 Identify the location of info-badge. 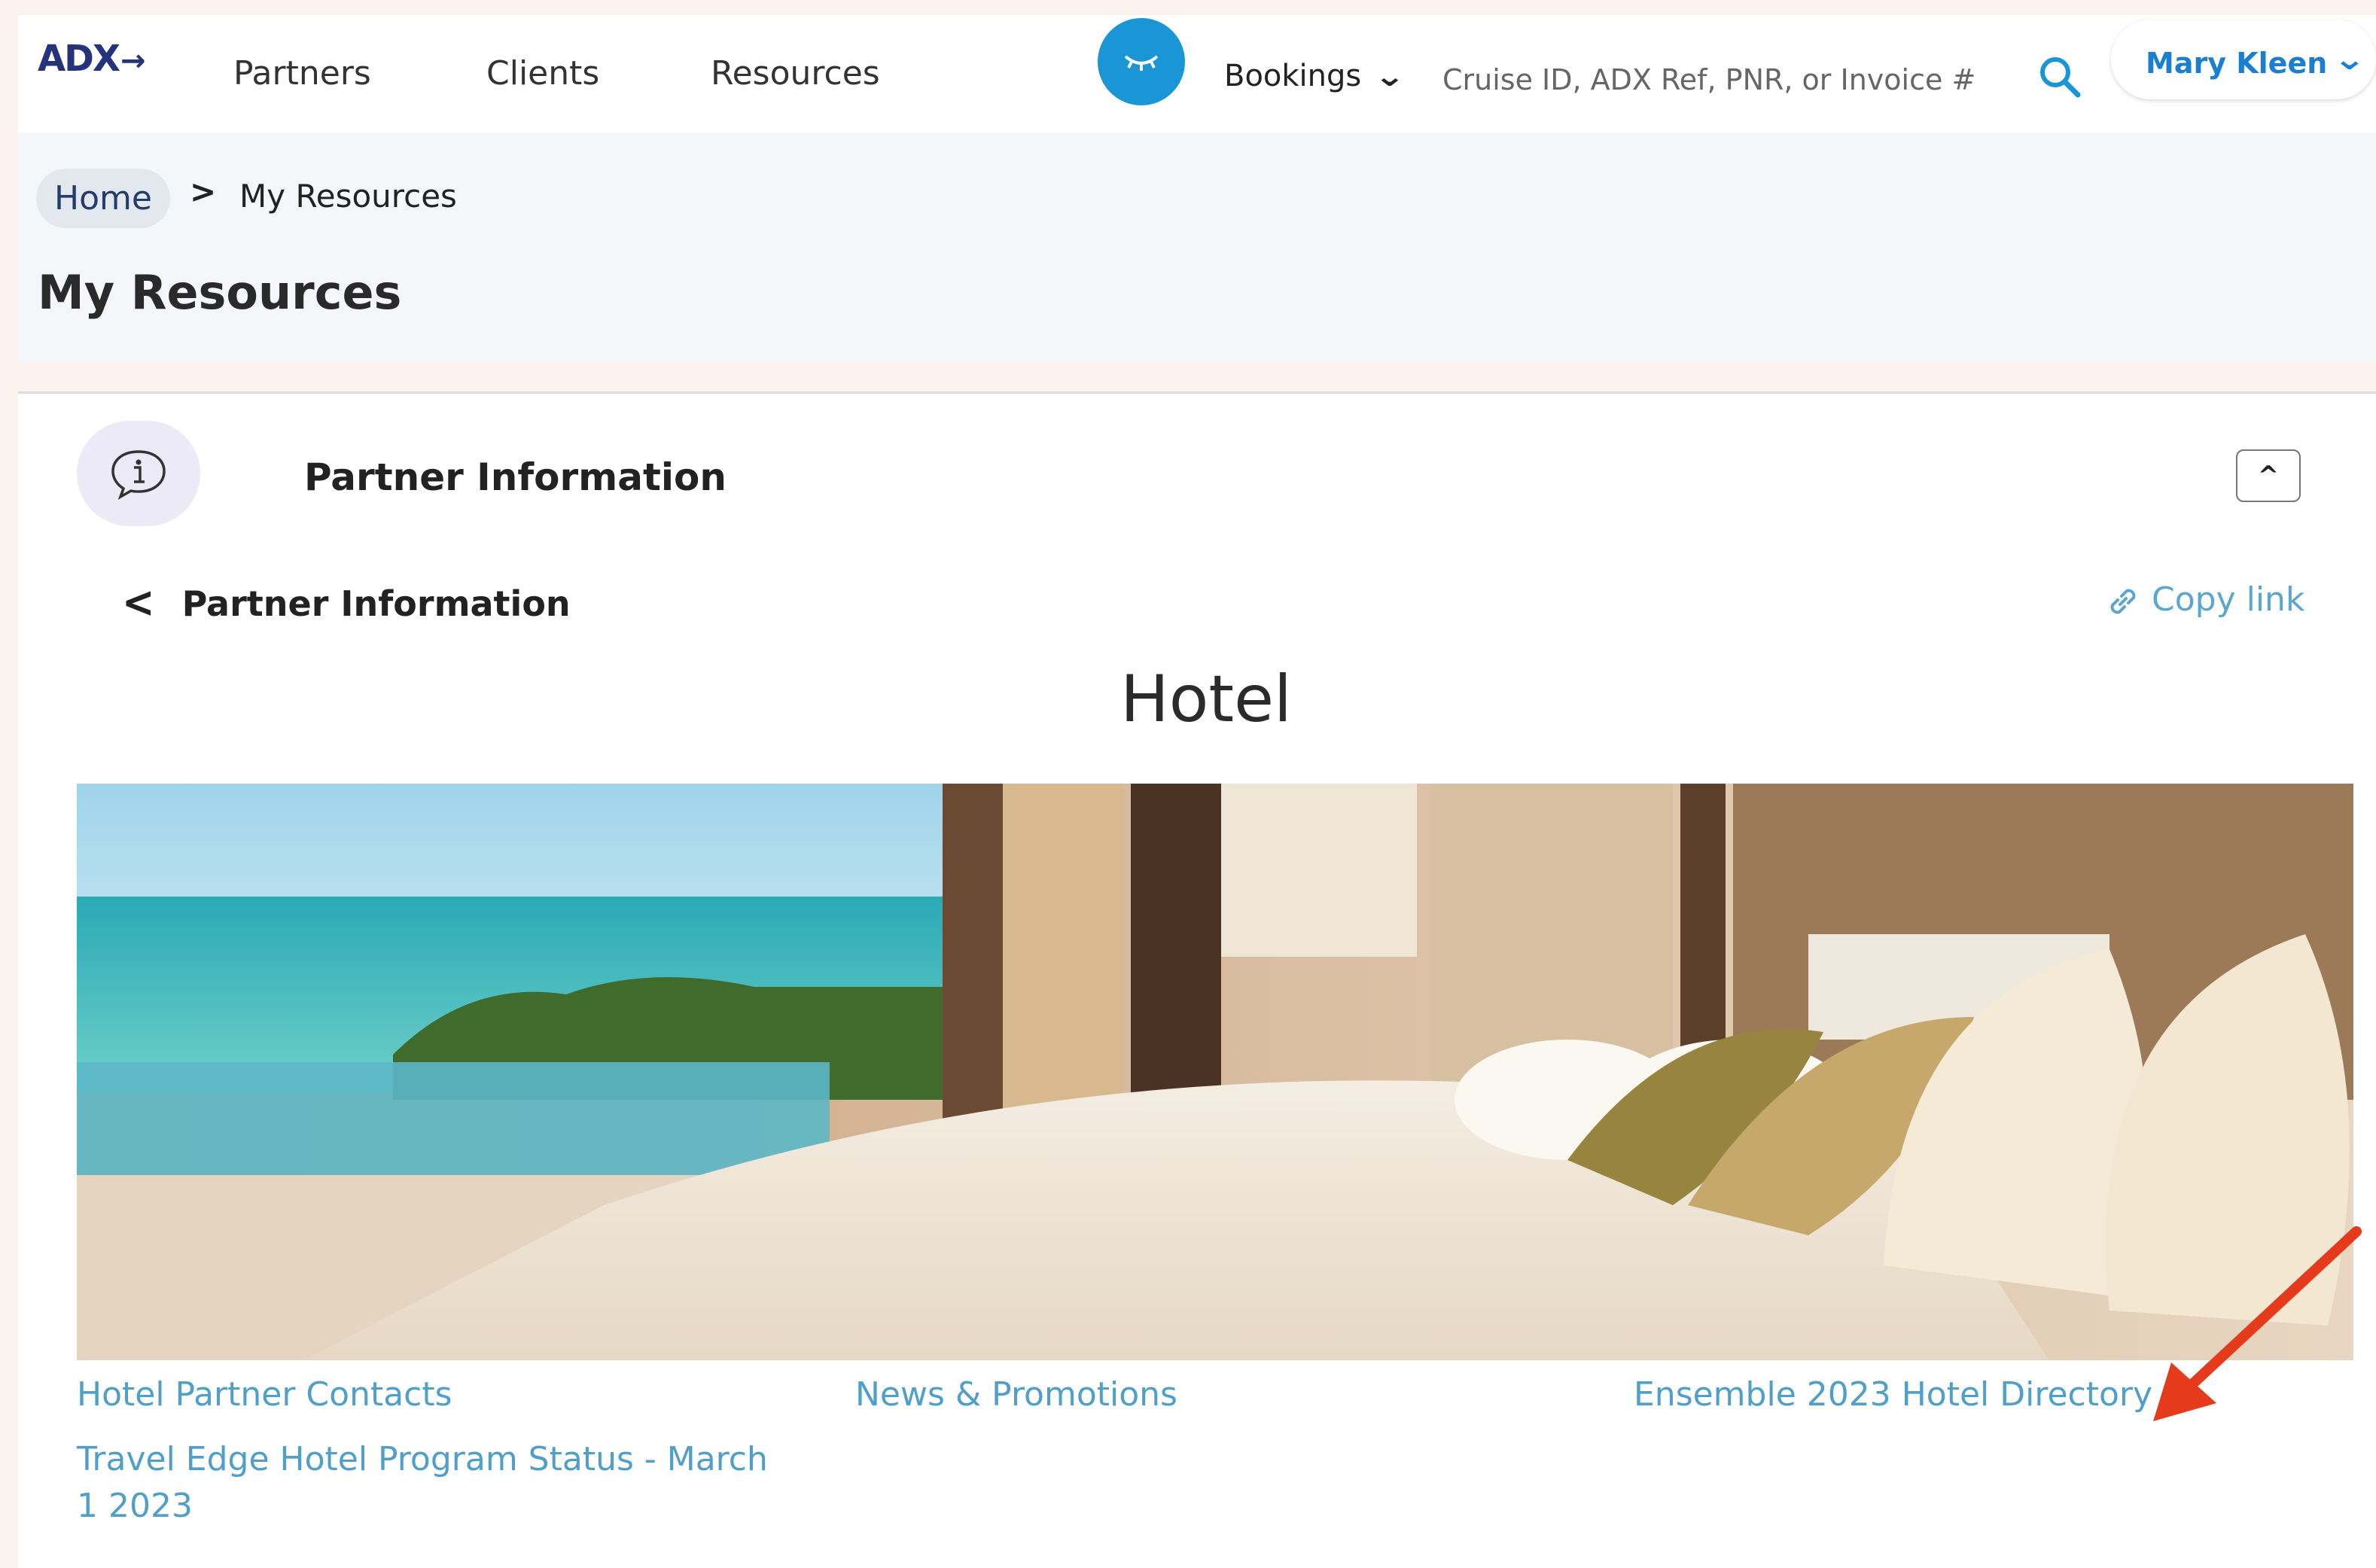
(138, 473).